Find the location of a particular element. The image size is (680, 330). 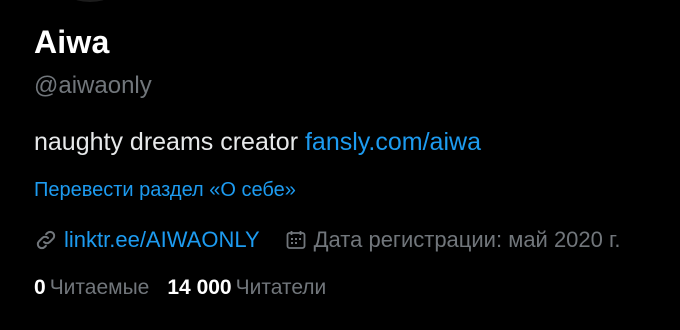

bio: naughty dreams creator fansly.com/aiwa is located at coordinates (352, 142).